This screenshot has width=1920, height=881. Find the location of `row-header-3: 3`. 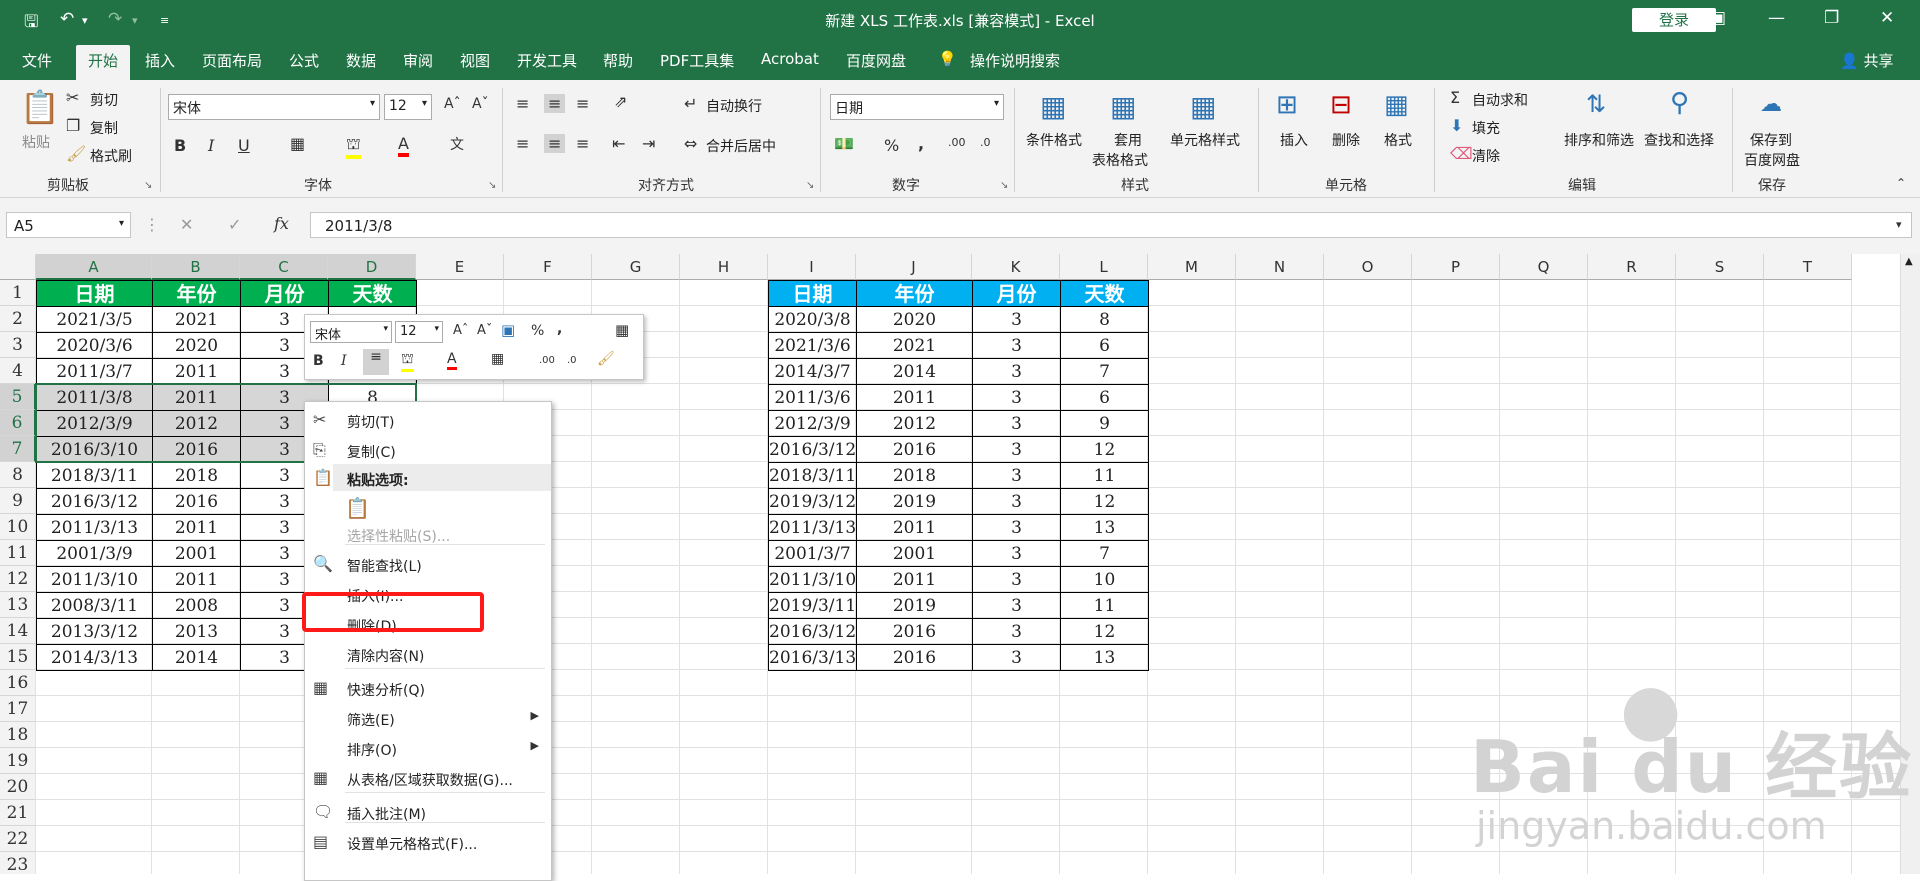

row-header-3: 3 is located at coordinates (18, 345).